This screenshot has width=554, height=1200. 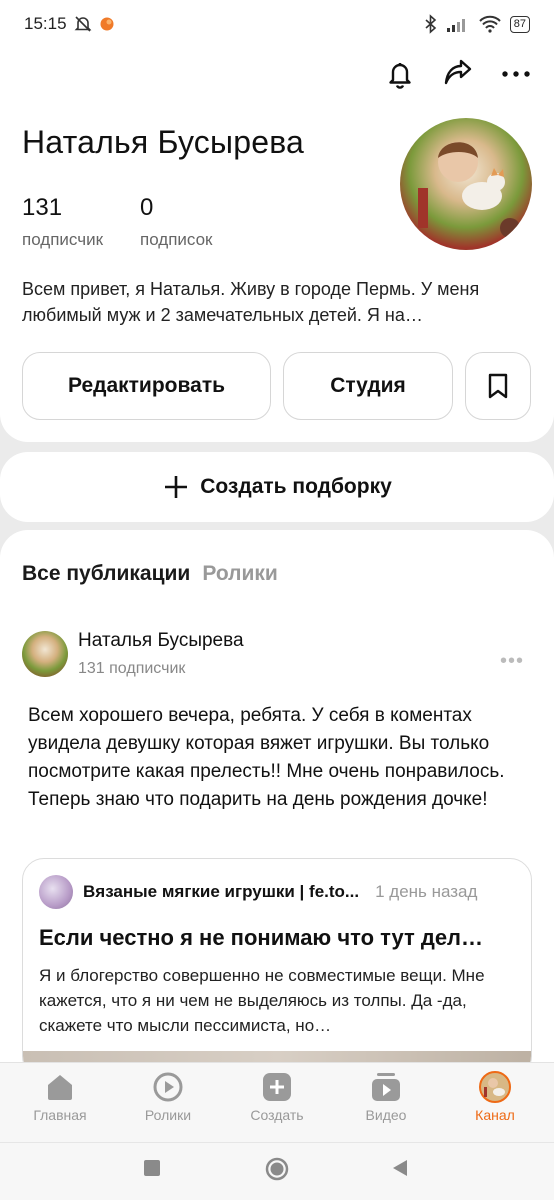 I want to click on status-time: 15:15, so click(x=45, y=23).